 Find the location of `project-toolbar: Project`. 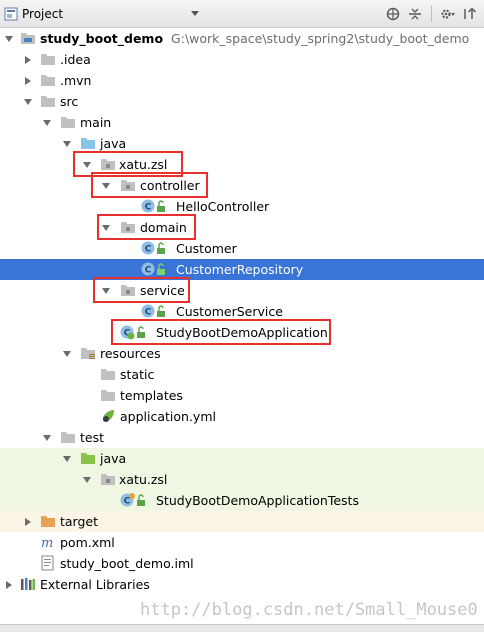

project-toolbar: Project is located at coordinates (242, 14).